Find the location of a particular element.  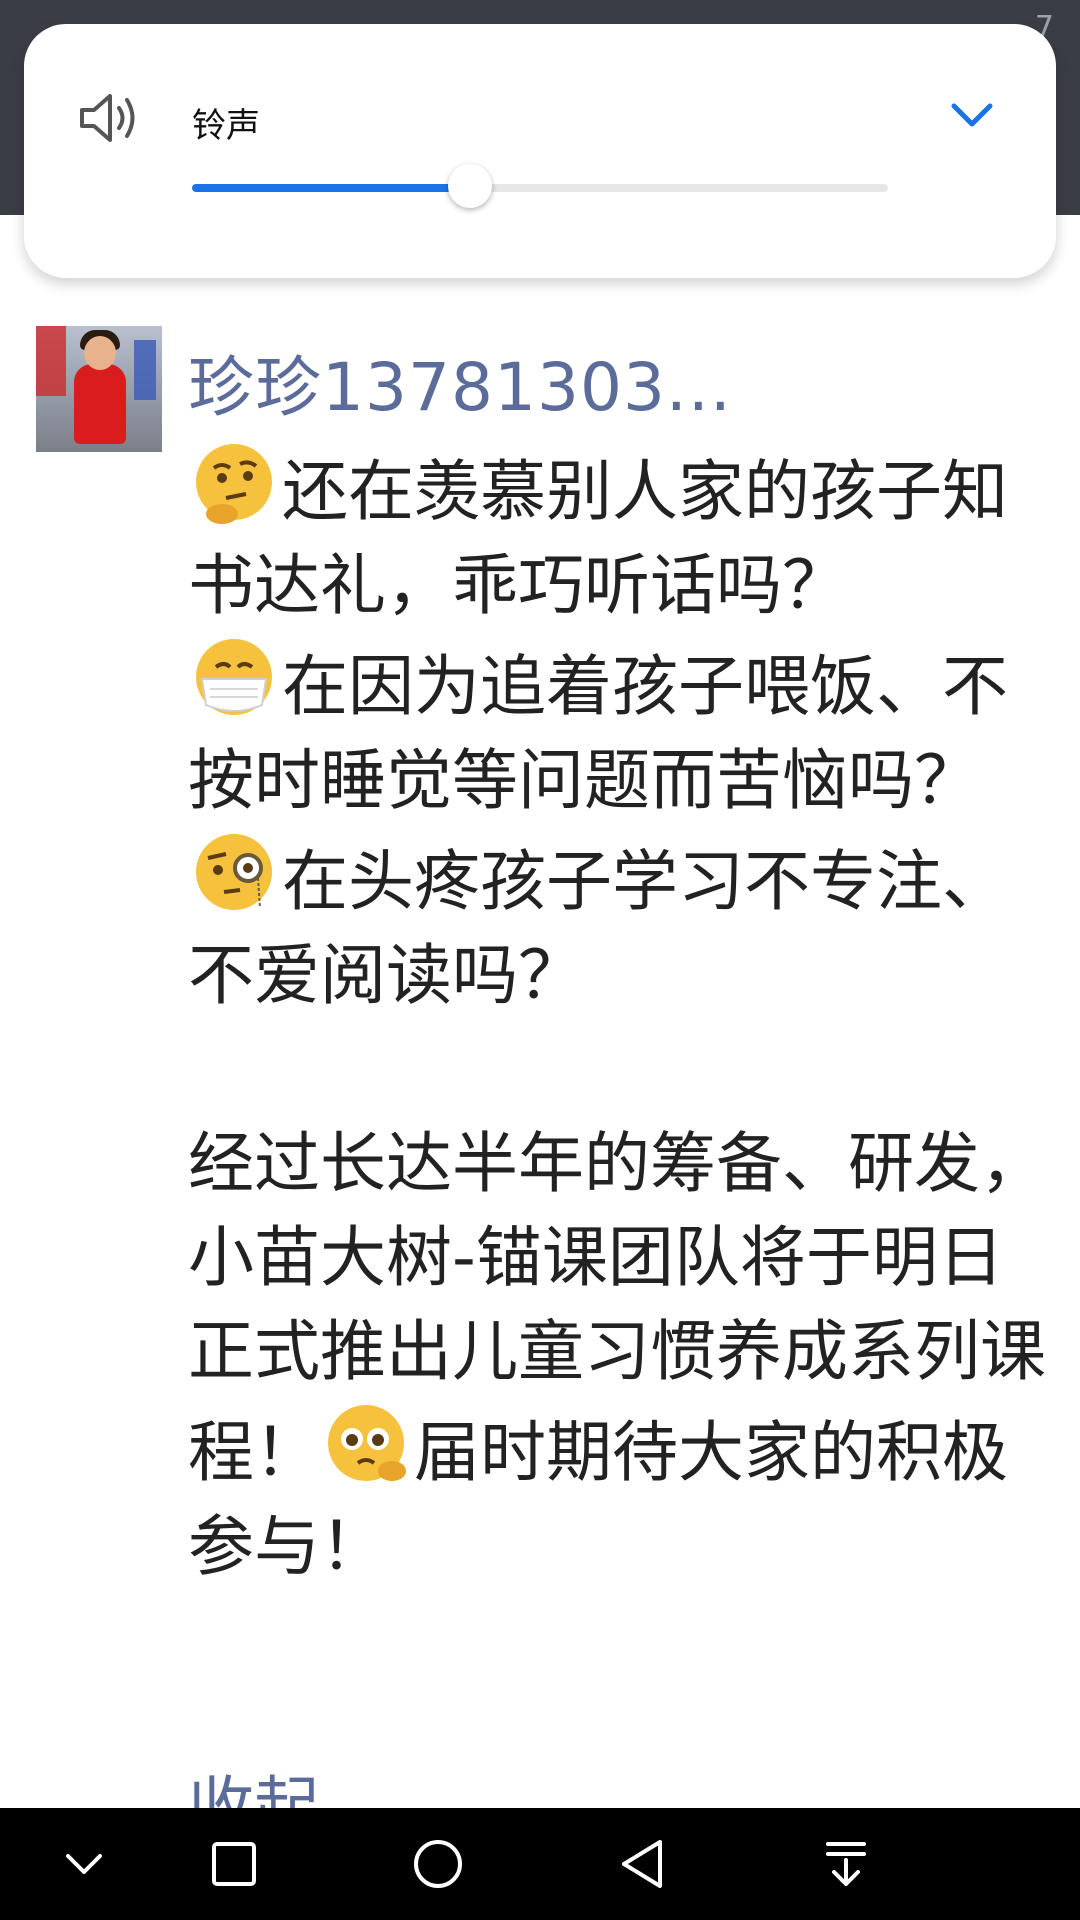

nav-back-button is located at coordinates (642, 1864).